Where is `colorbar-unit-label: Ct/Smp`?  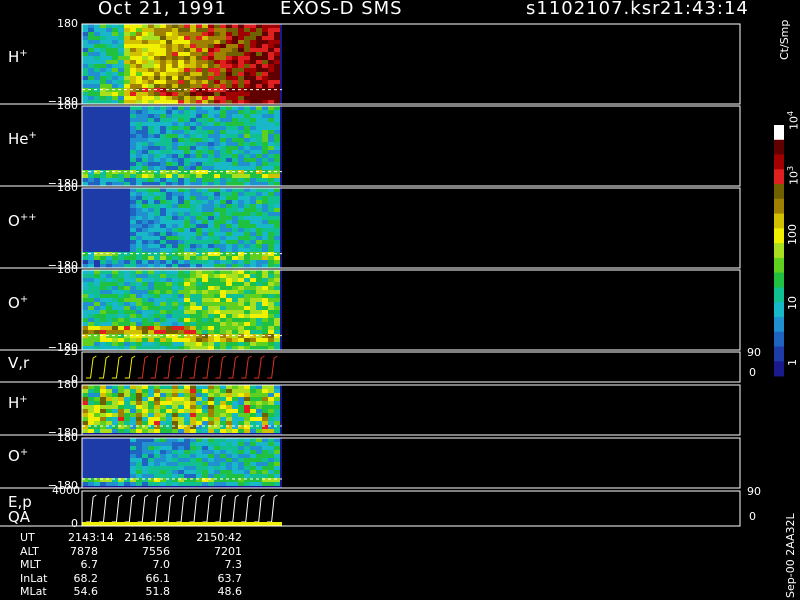
colorbar-unit-label: Ct/Smp is located at coordinates (784, 39).